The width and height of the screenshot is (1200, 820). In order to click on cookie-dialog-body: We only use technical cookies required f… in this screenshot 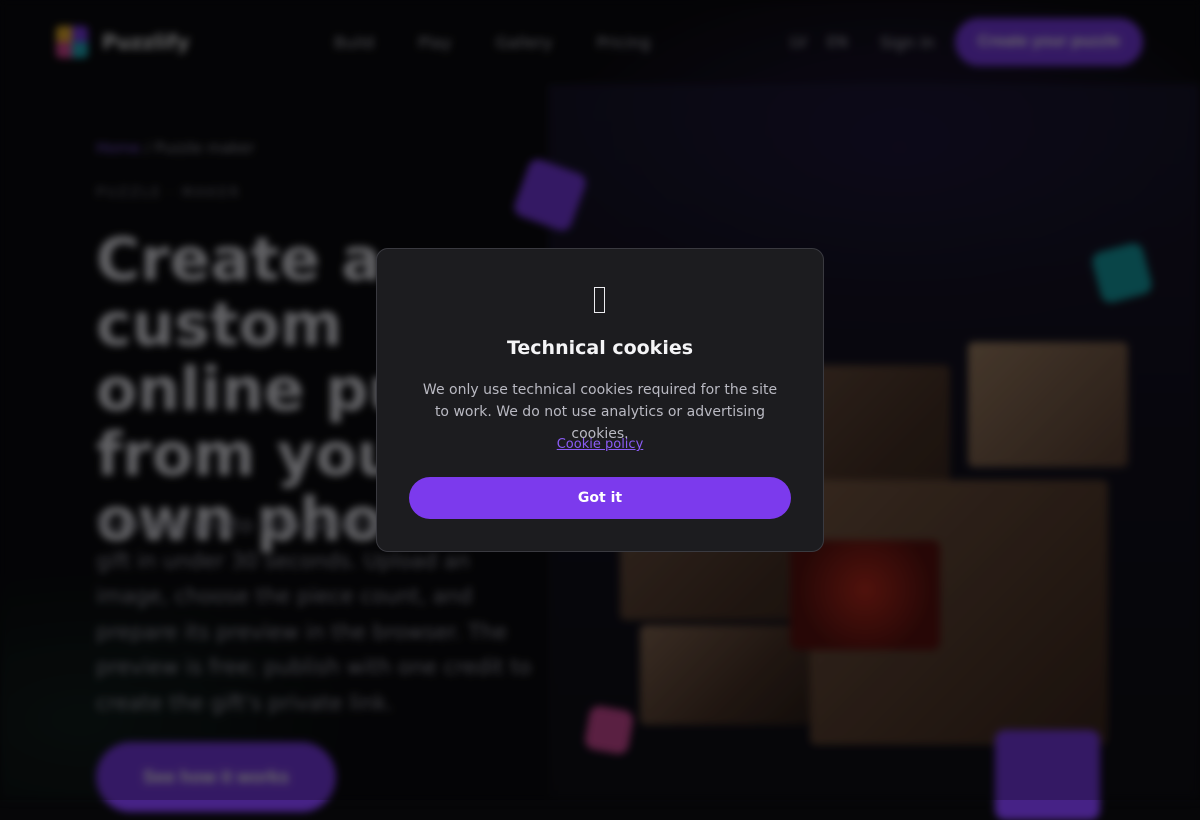, I will do `click(600, 412)`.